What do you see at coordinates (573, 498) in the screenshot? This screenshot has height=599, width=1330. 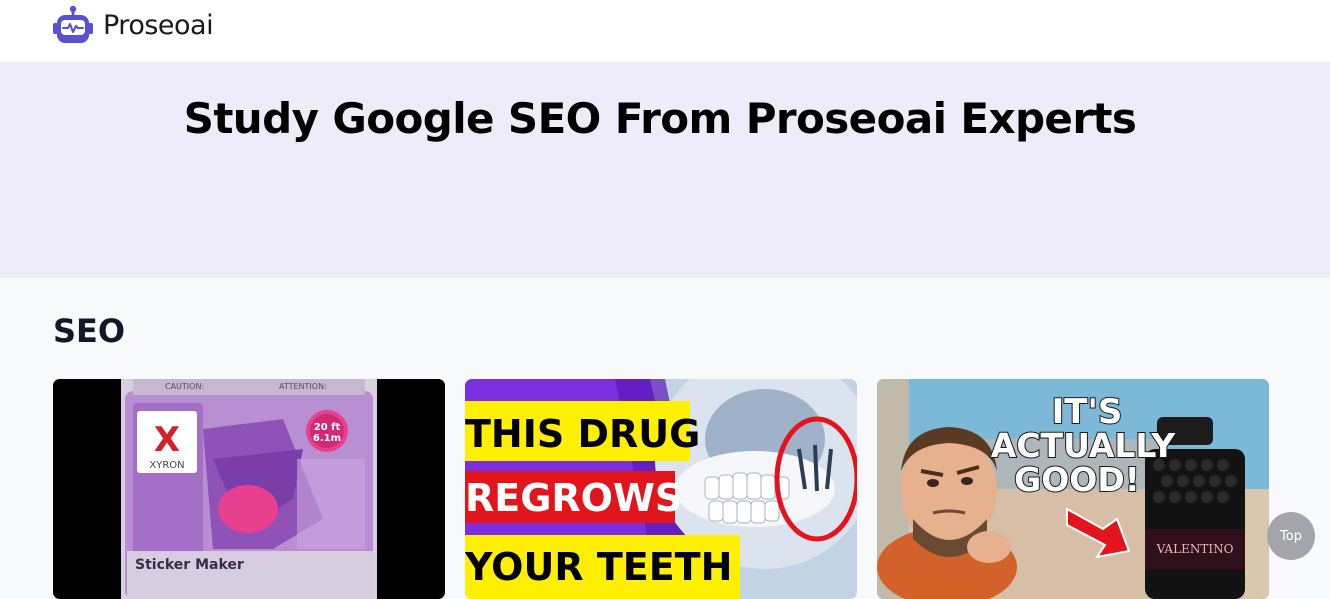 I see `card-headline-2: REGROWS` at bounding box center [573, 498].